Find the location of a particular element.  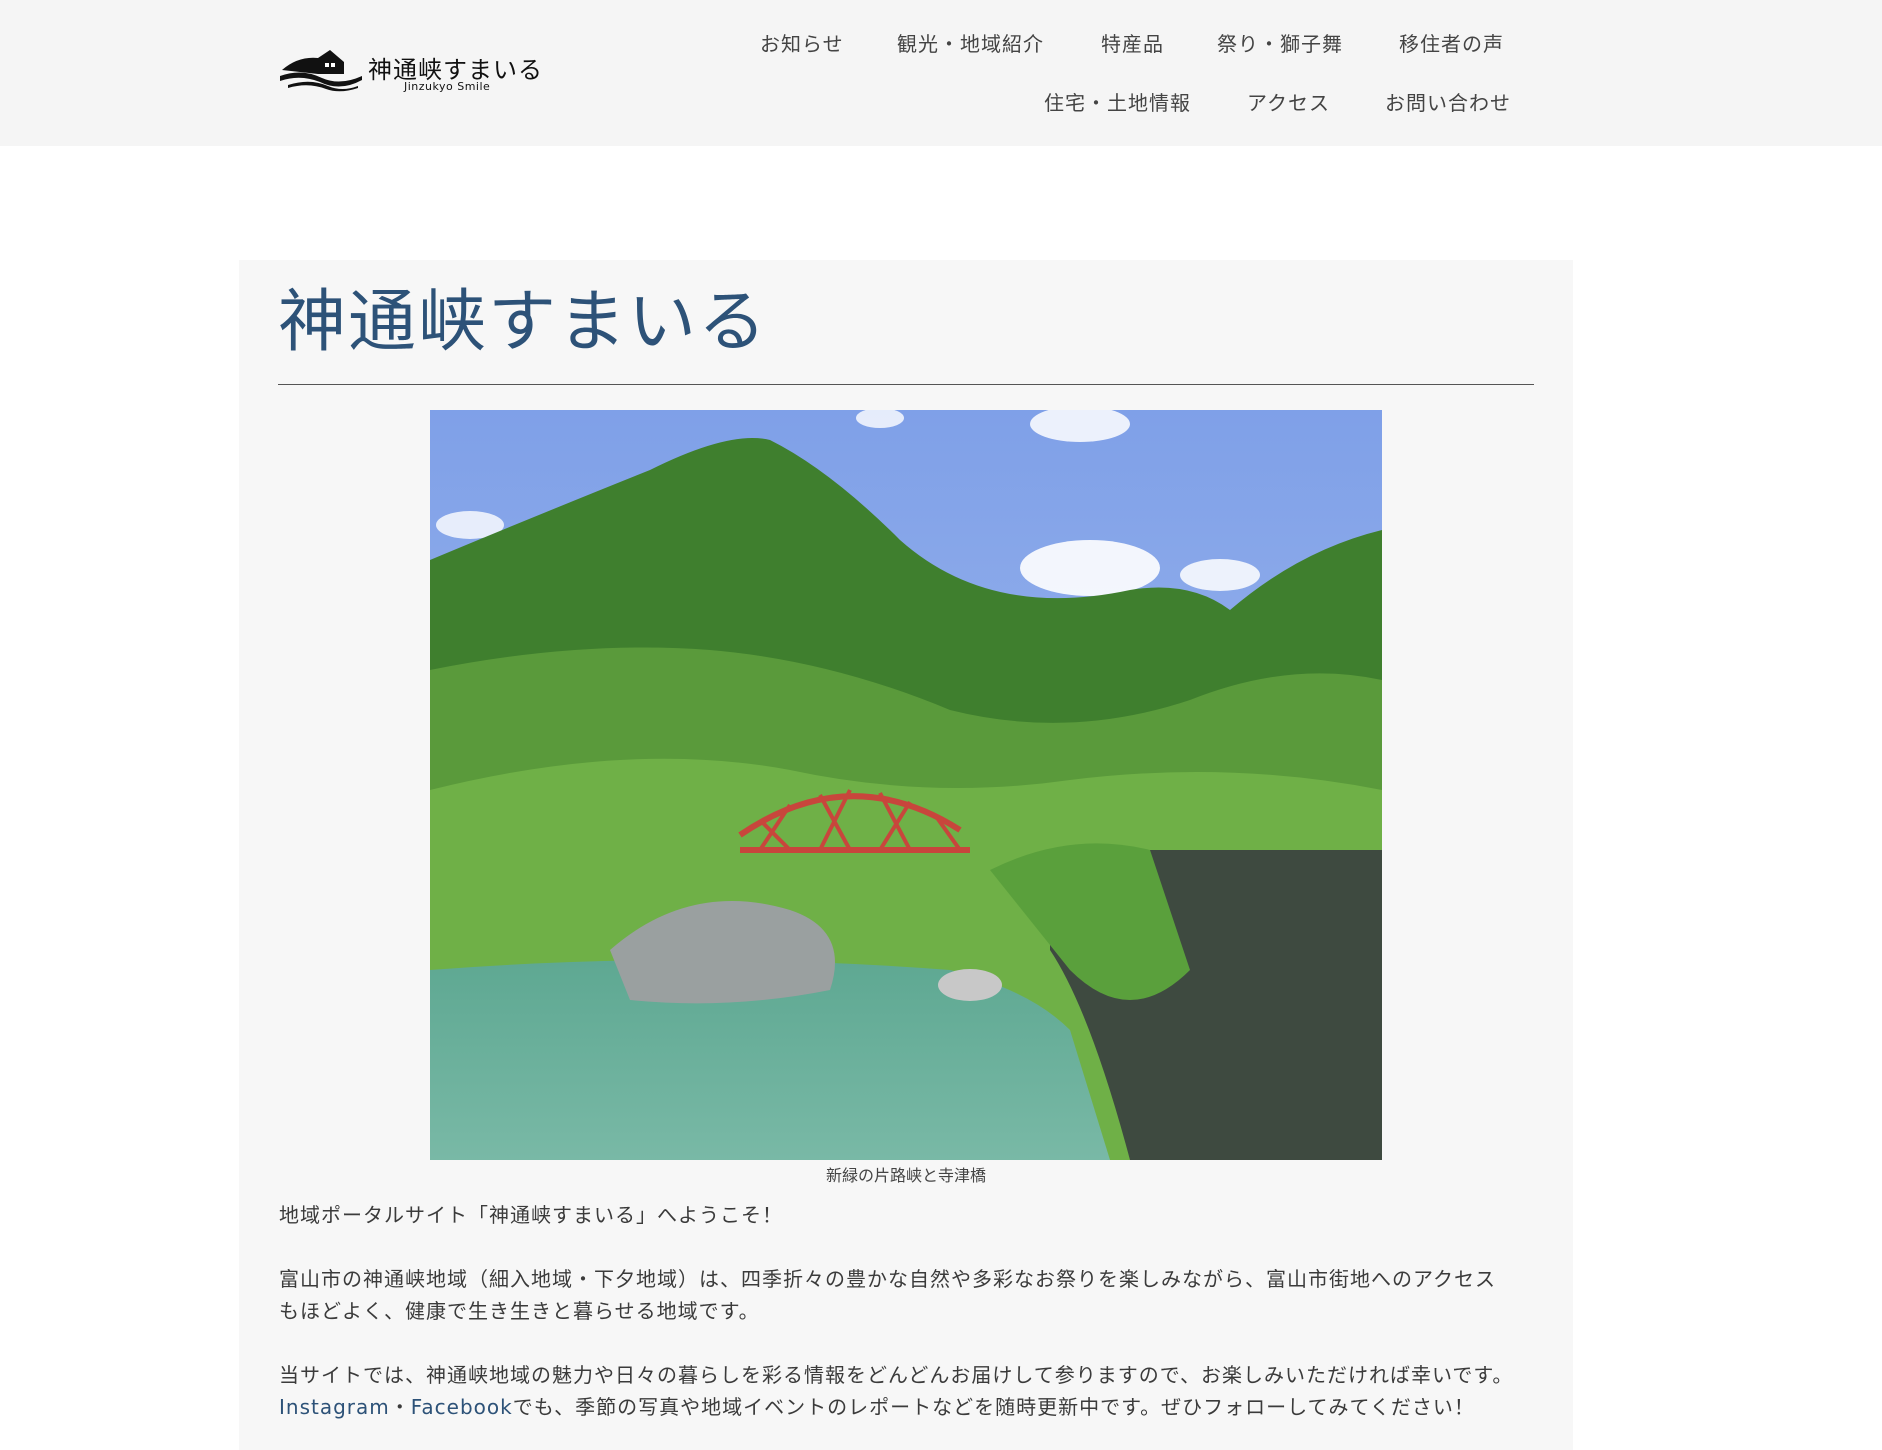

page-title: 神通峡すまいる is located at coordinates (523, 322).